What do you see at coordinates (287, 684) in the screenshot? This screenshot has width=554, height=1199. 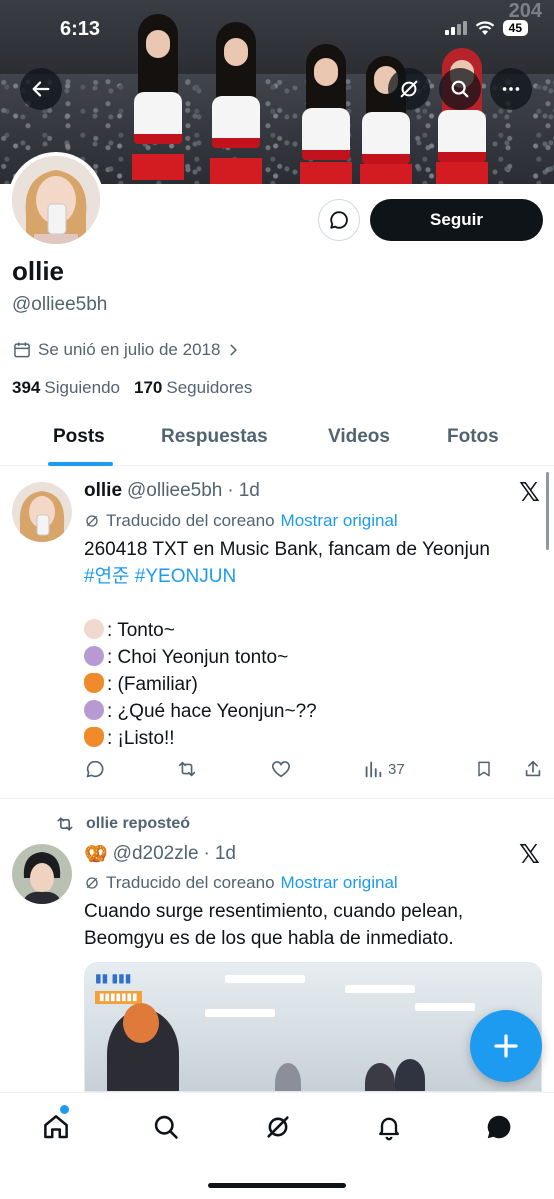 I see `dialogue-line: : (Familiar)` at bounding box center [287, 684].